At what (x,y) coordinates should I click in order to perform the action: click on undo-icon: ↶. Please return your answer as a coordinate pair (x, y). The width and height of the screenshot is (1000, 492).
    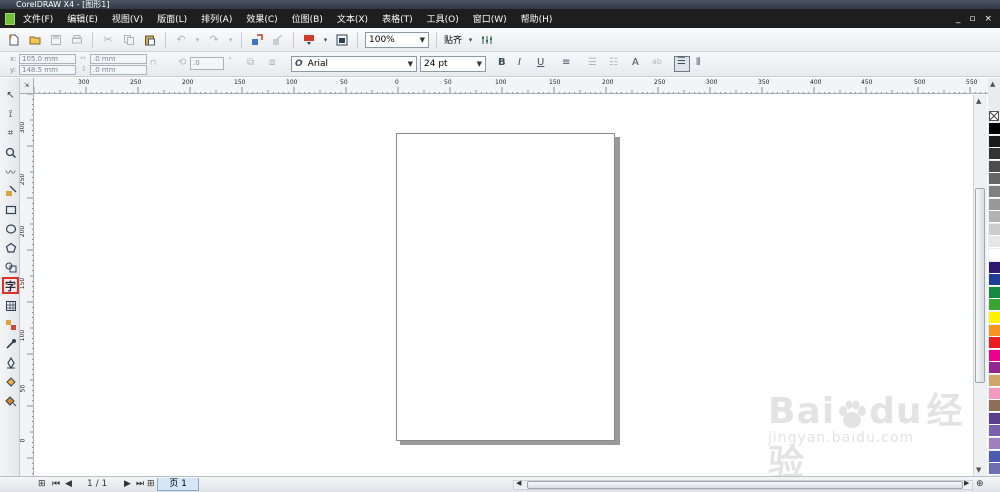
    Looking at the image, I should click on (181, 40).